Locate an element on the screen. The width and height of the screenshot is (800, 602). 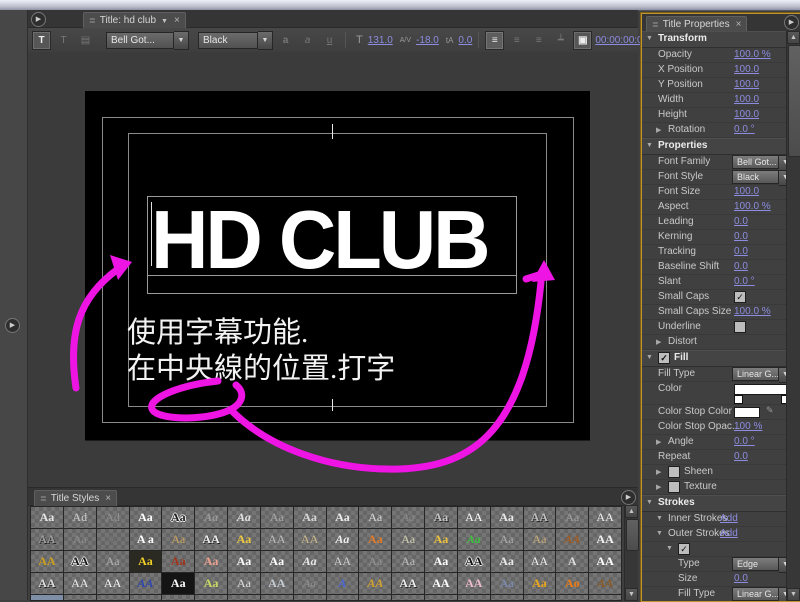
prop-value: 100.0 % is located at coordinates (752, 54).